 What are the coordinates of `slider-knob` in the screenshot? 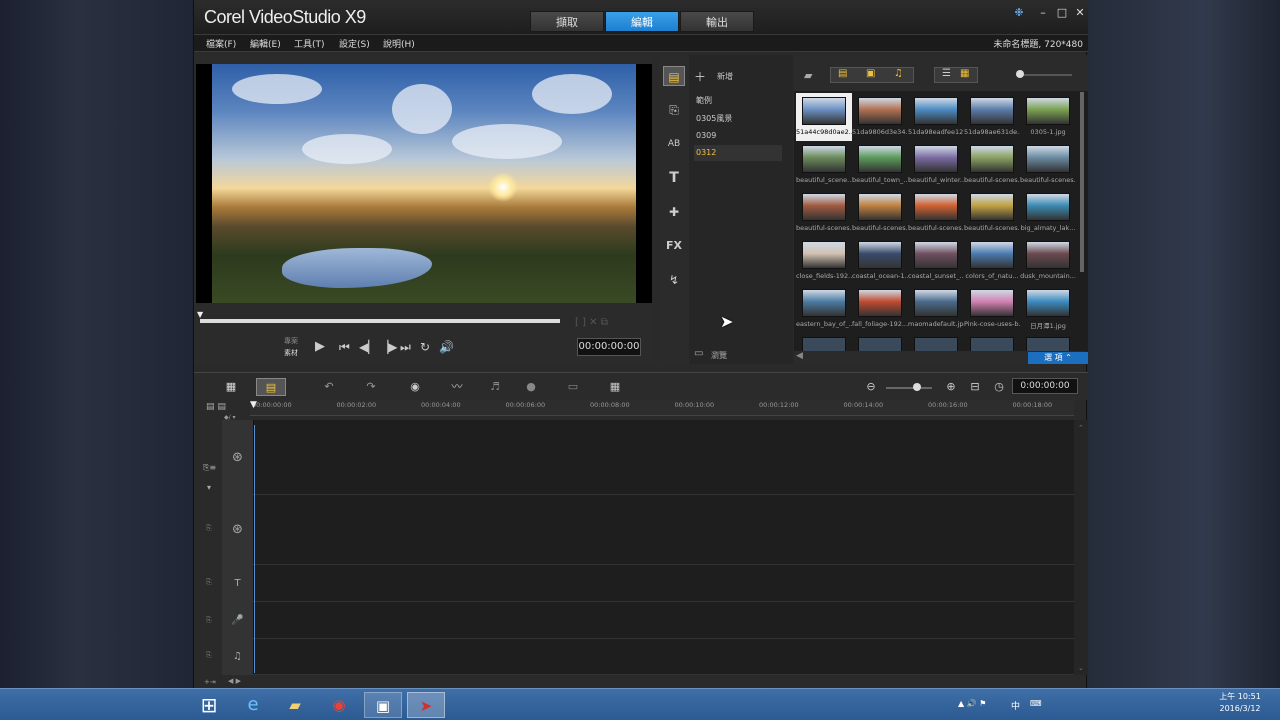 It's located at (1020, 74).